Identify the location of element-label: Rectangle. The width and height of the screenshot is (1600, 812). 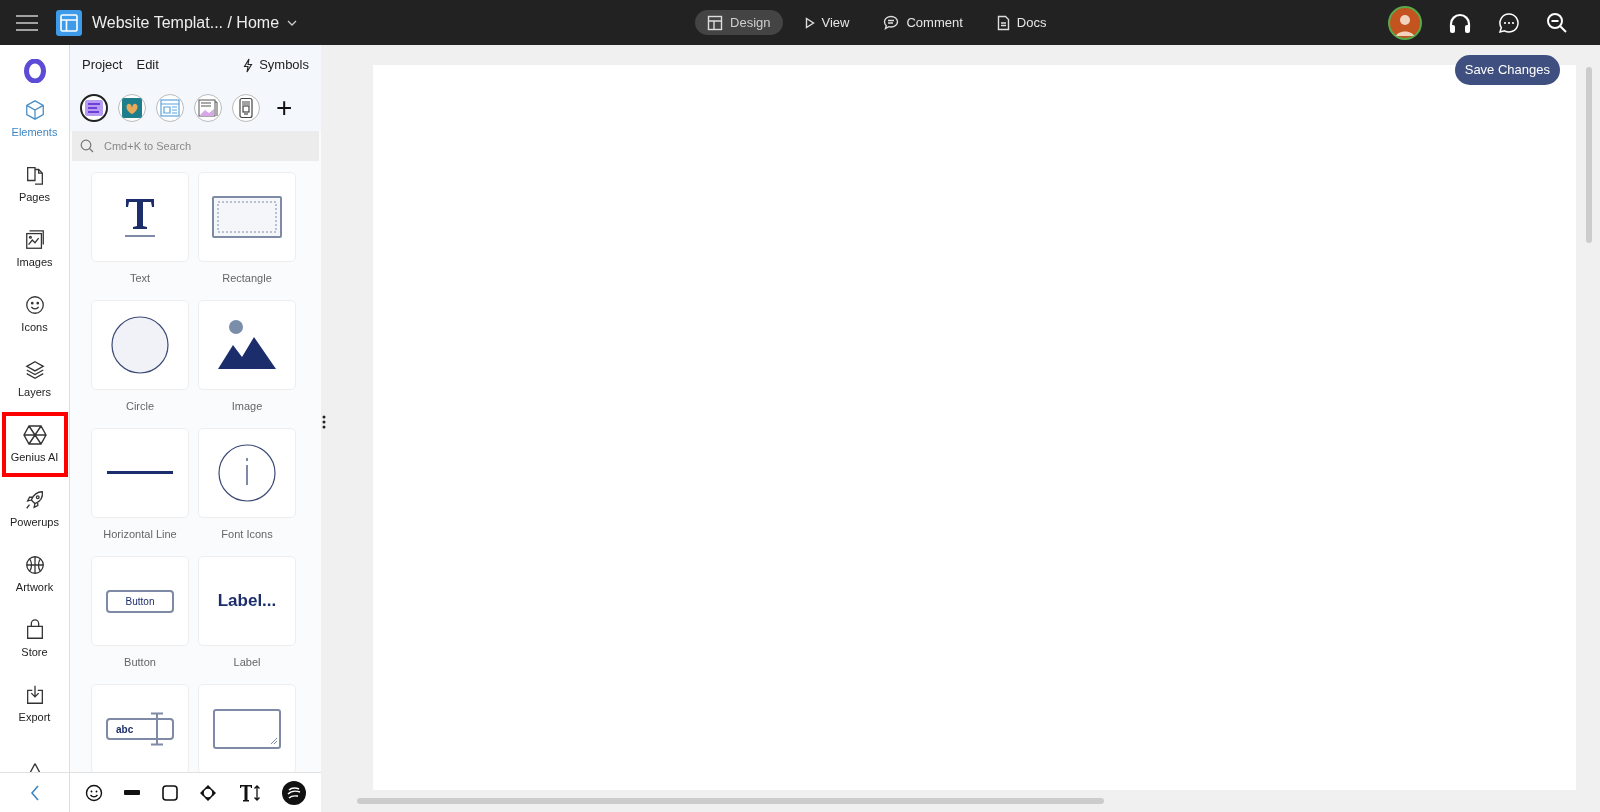
(247, 278).